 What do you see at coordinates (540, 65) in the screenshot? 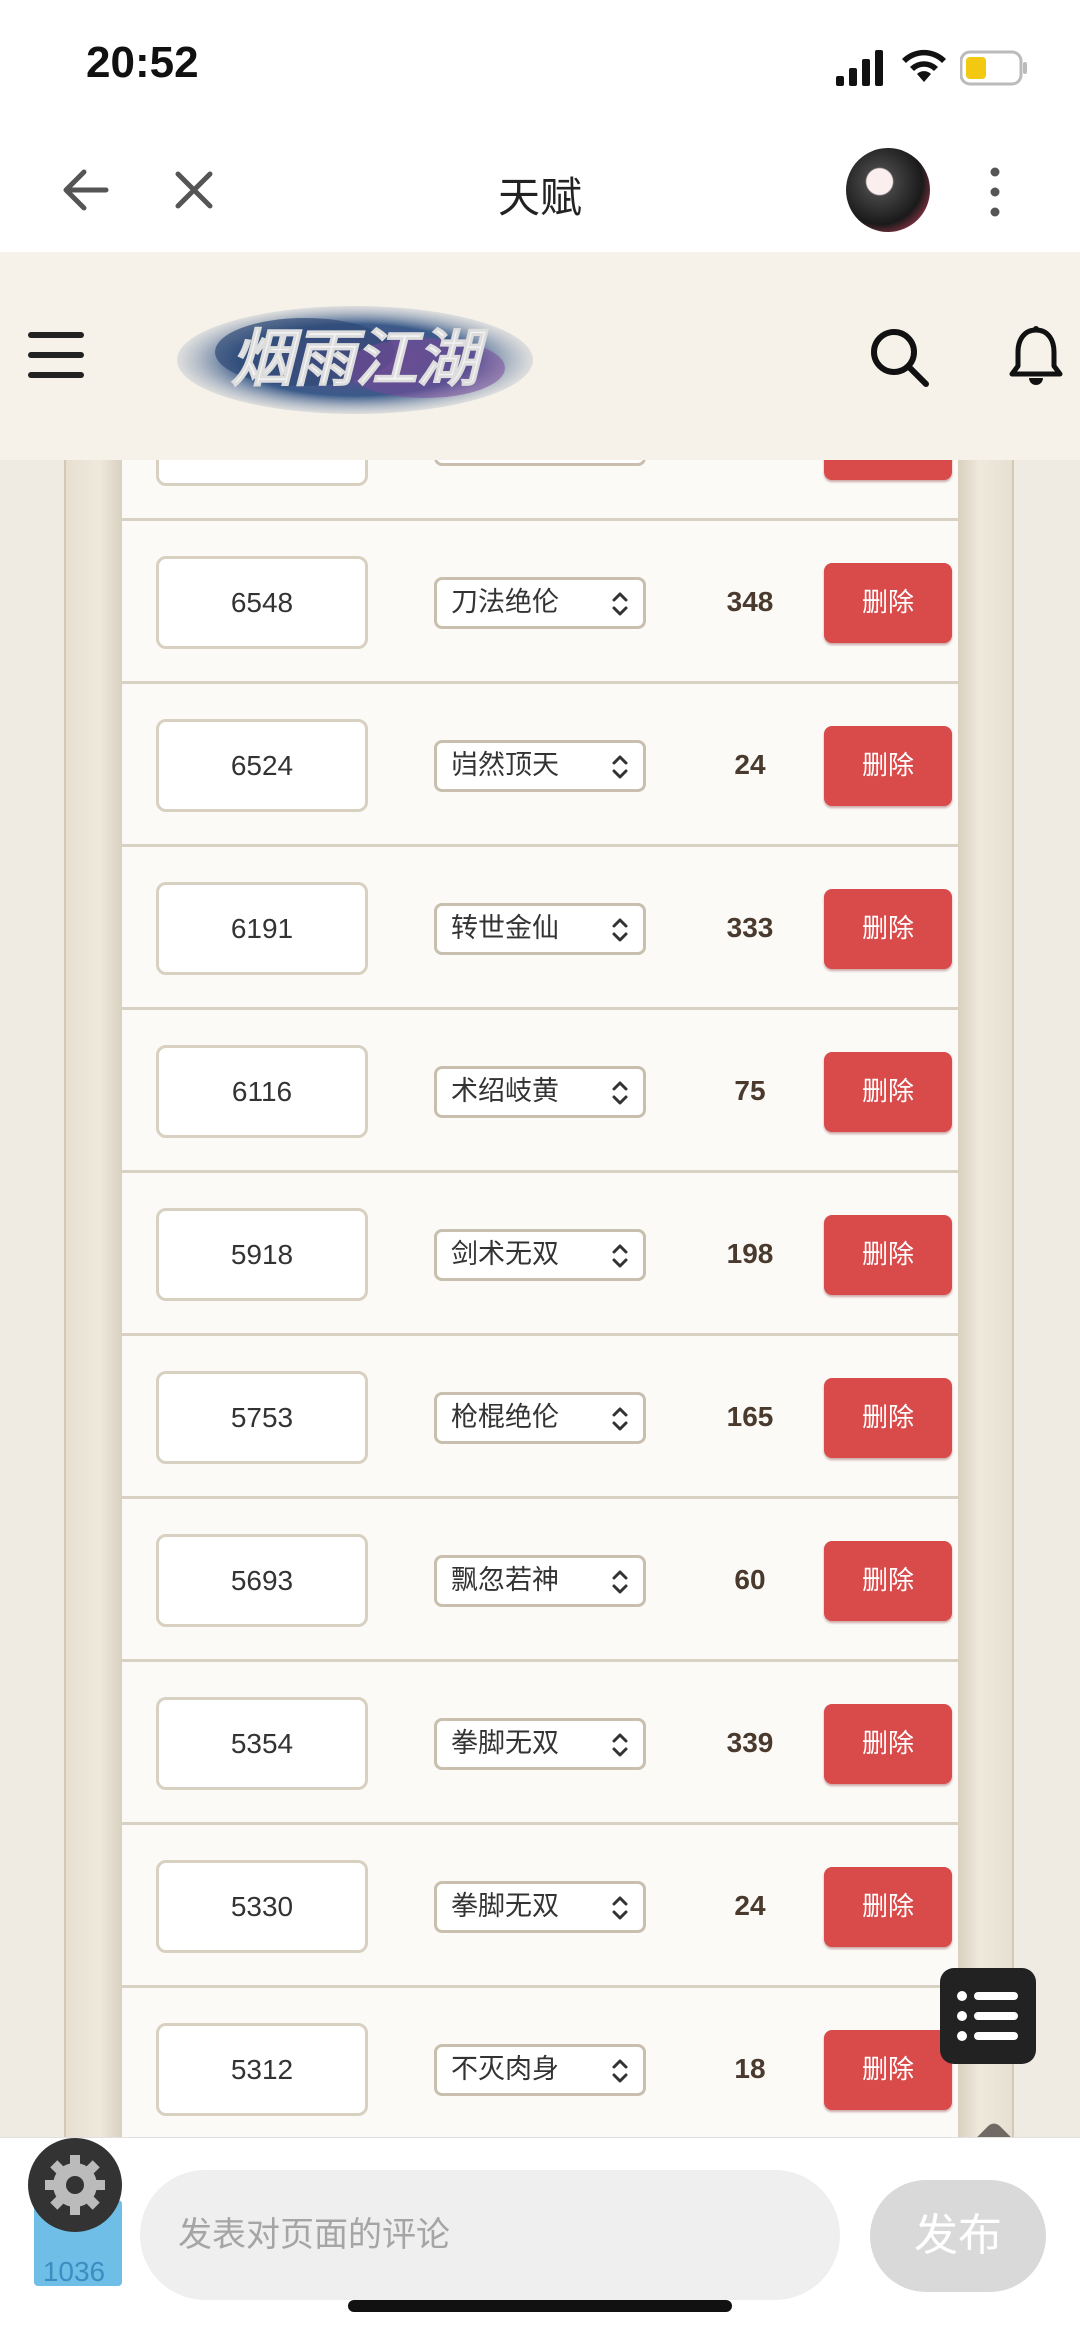
I see `status-bar: 20:52` at bounding box center [540, 65].